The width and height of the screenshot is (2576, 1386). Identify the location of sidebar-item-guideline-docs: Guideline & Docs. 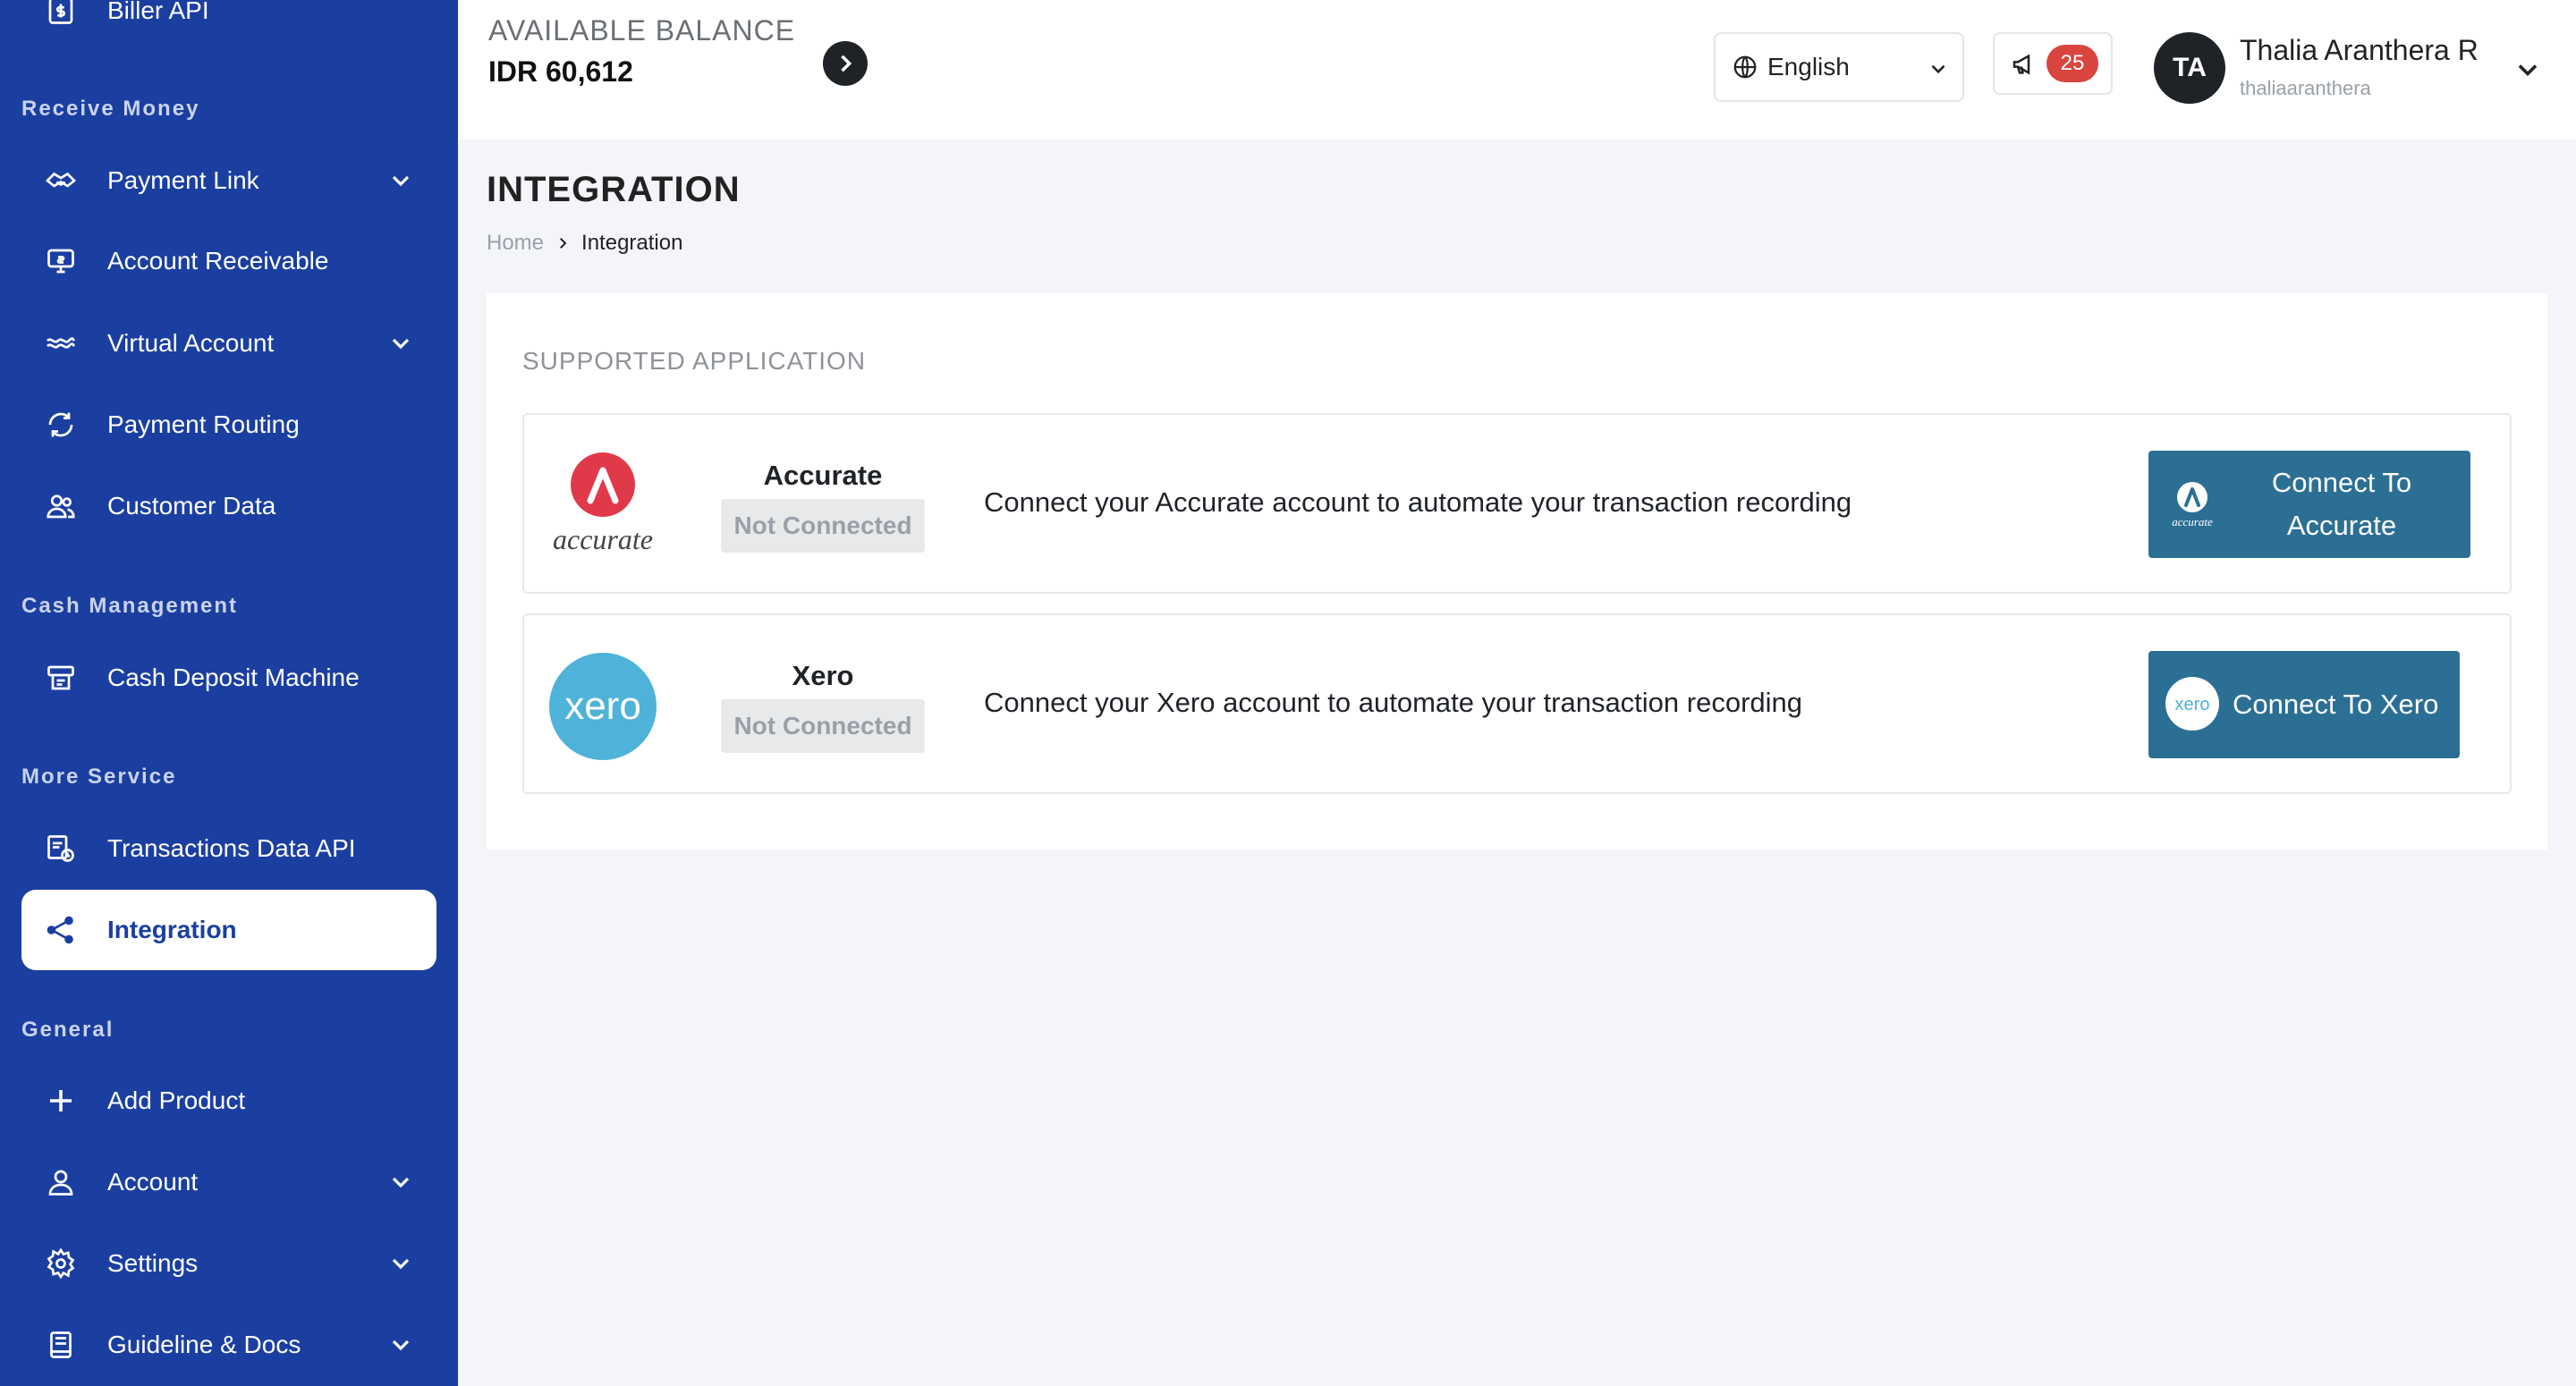
(228, 1345).